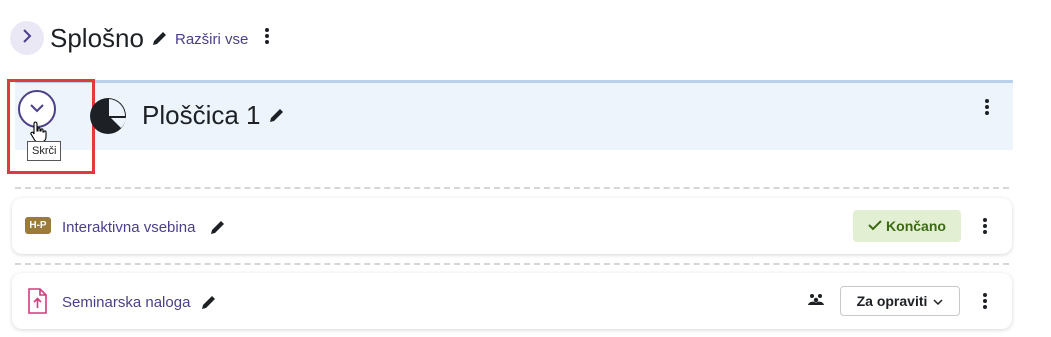  Describe the element at coordinates (97, 38) in the screenshot. I see `section-title-text: Splošno` at that location.